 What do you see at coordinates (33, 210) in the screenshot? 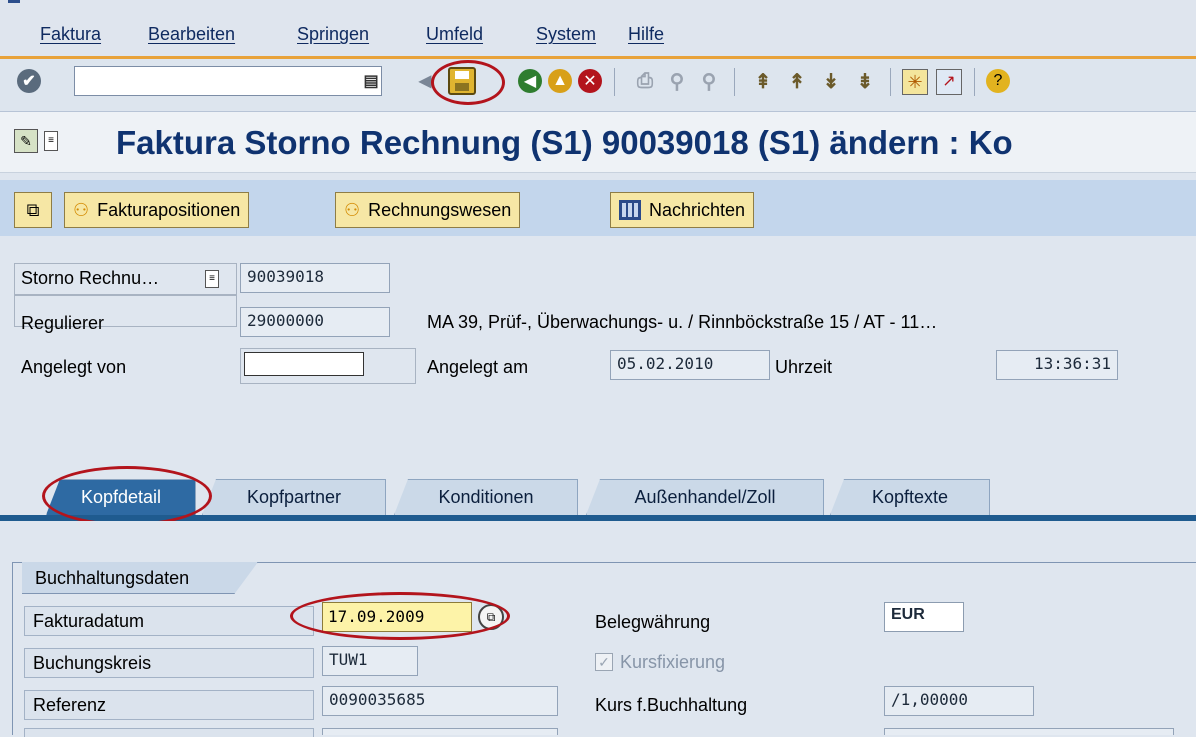
I see `overview-icon: ⧉` at bounding box center [33, 210].